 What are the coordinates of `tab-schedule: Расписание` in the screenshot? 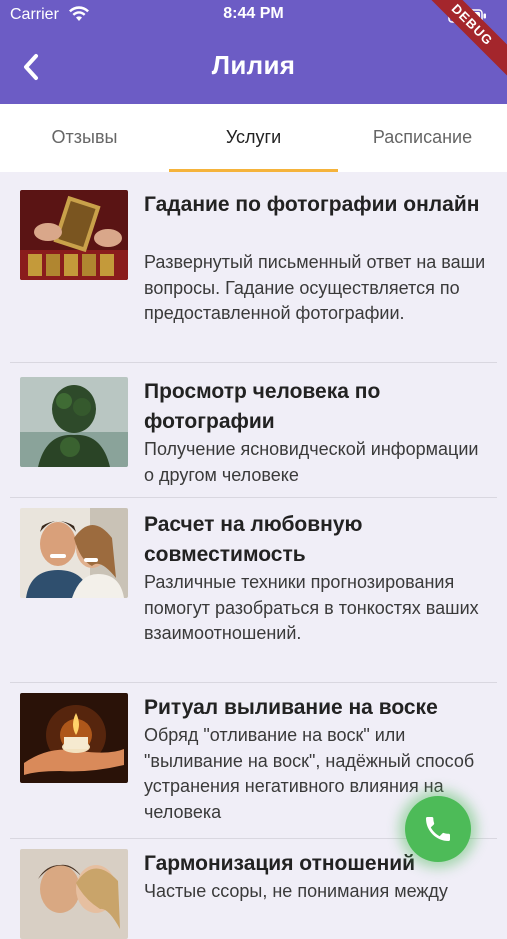 It's located at (422, 138).